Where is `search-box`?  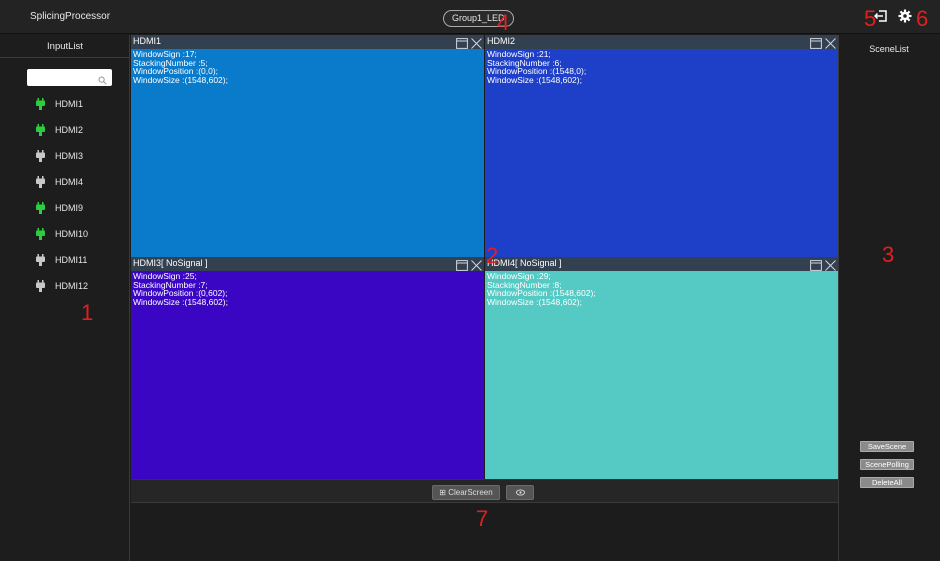
search-box is located at coordinates (69, 77).